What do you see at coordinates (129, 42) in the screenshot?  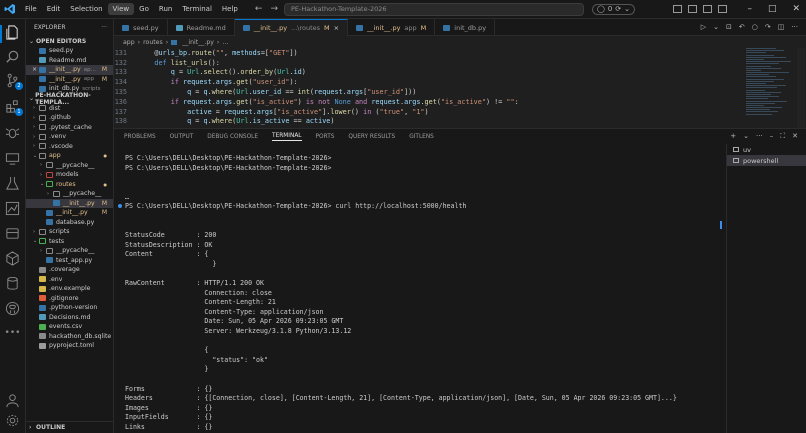 I see `breadcrumb-item: app` at bounding box center [129, 42].